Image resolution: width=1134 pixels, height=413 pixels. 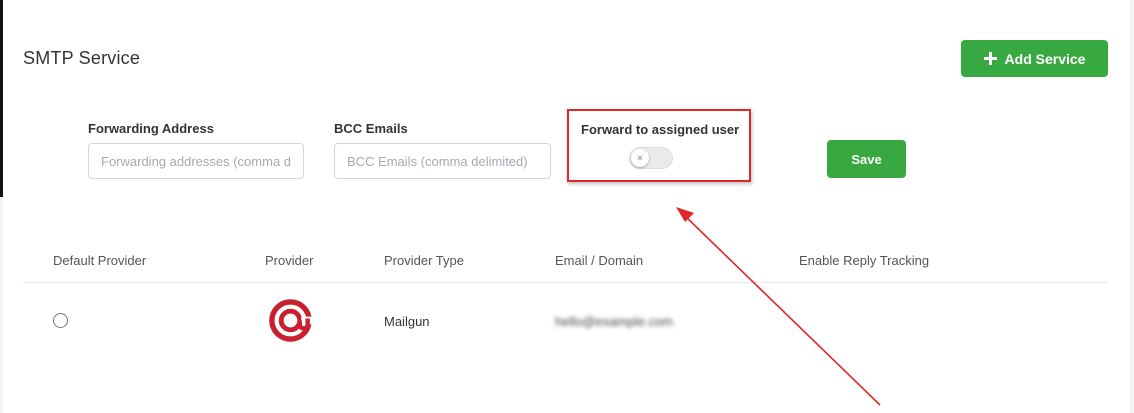 I want to click on annotation-arrow, so click(x=778, y=306).